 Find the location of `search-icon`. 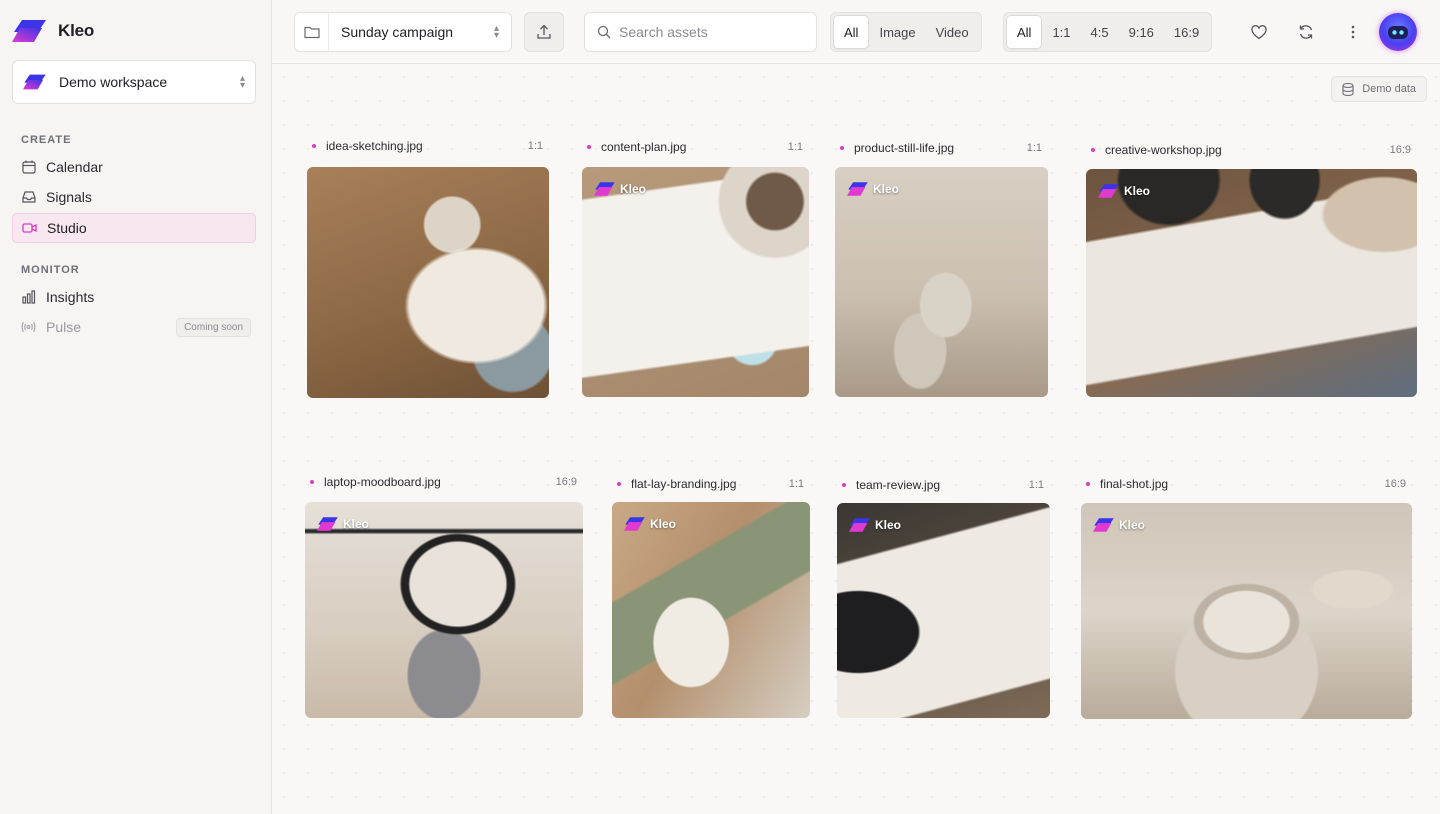

search-icon is located at coordinates (604, 32).